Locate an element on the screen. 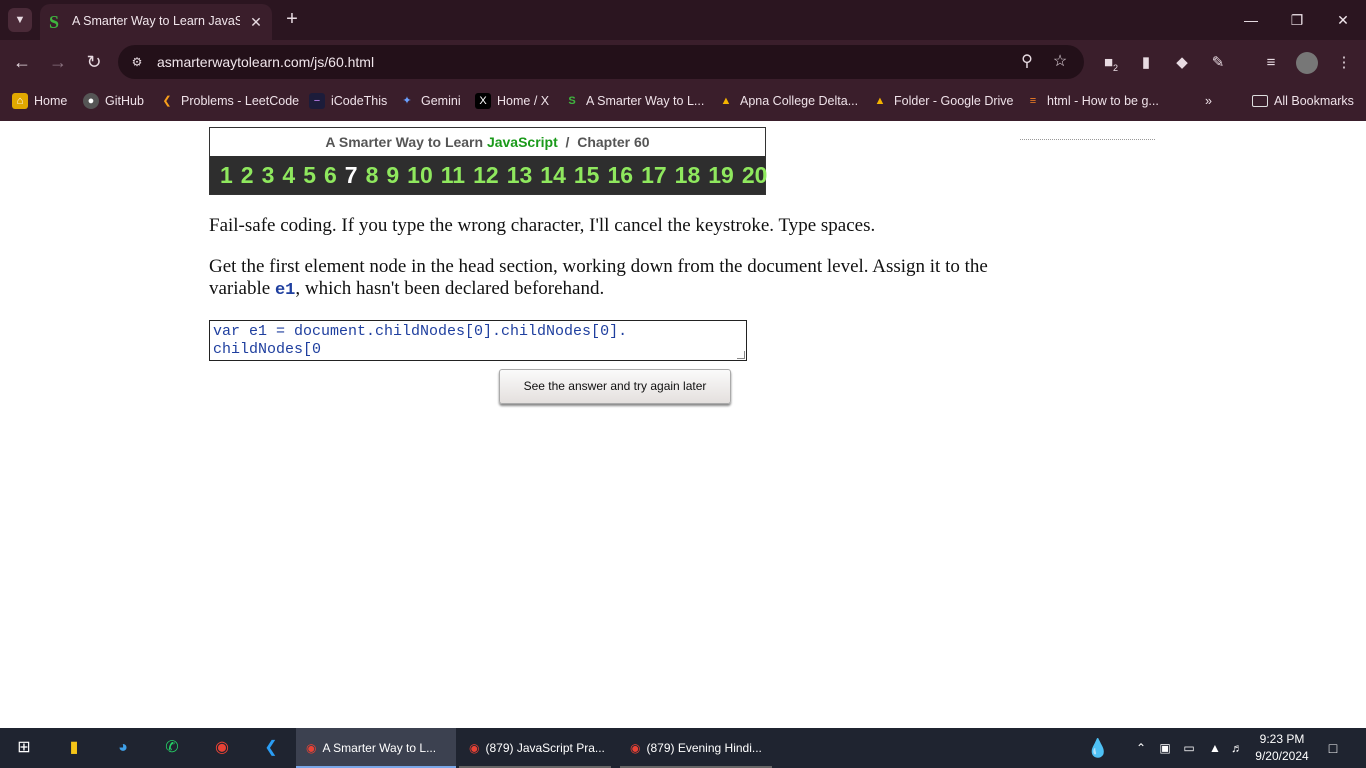 This screenshot has height=768, width=1366. docs-extension-icon: ▮ is located at coordinates (1146, 63).